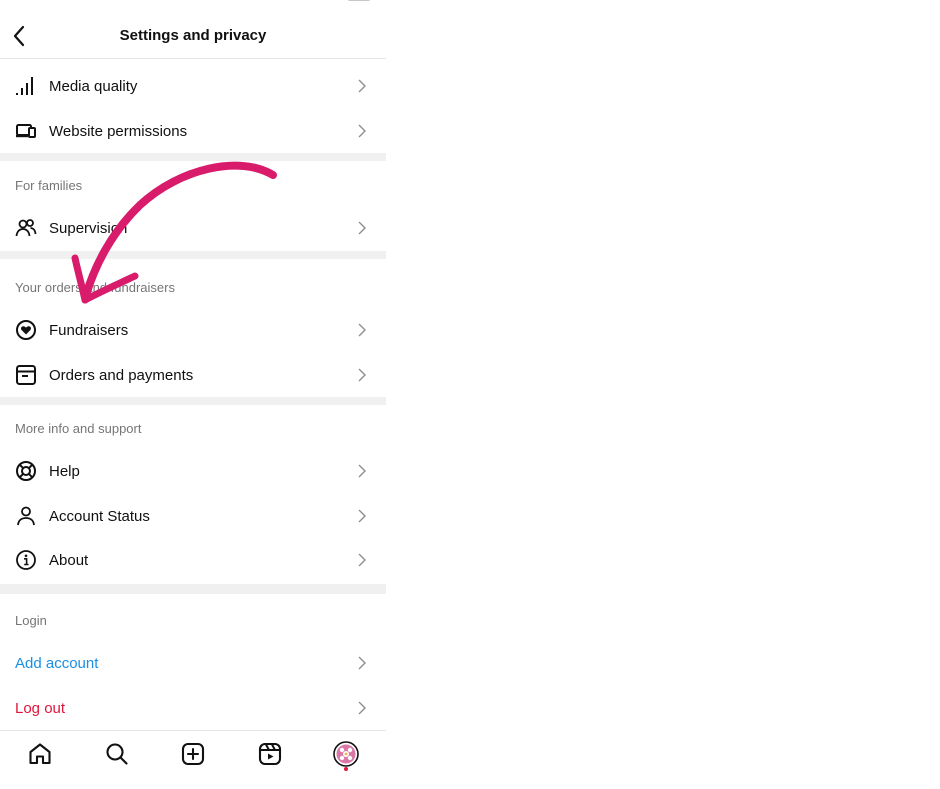 This screenshot has width=940, height=789. I want to click on orders-payments-label: Orders and payments, so click(121, 375).